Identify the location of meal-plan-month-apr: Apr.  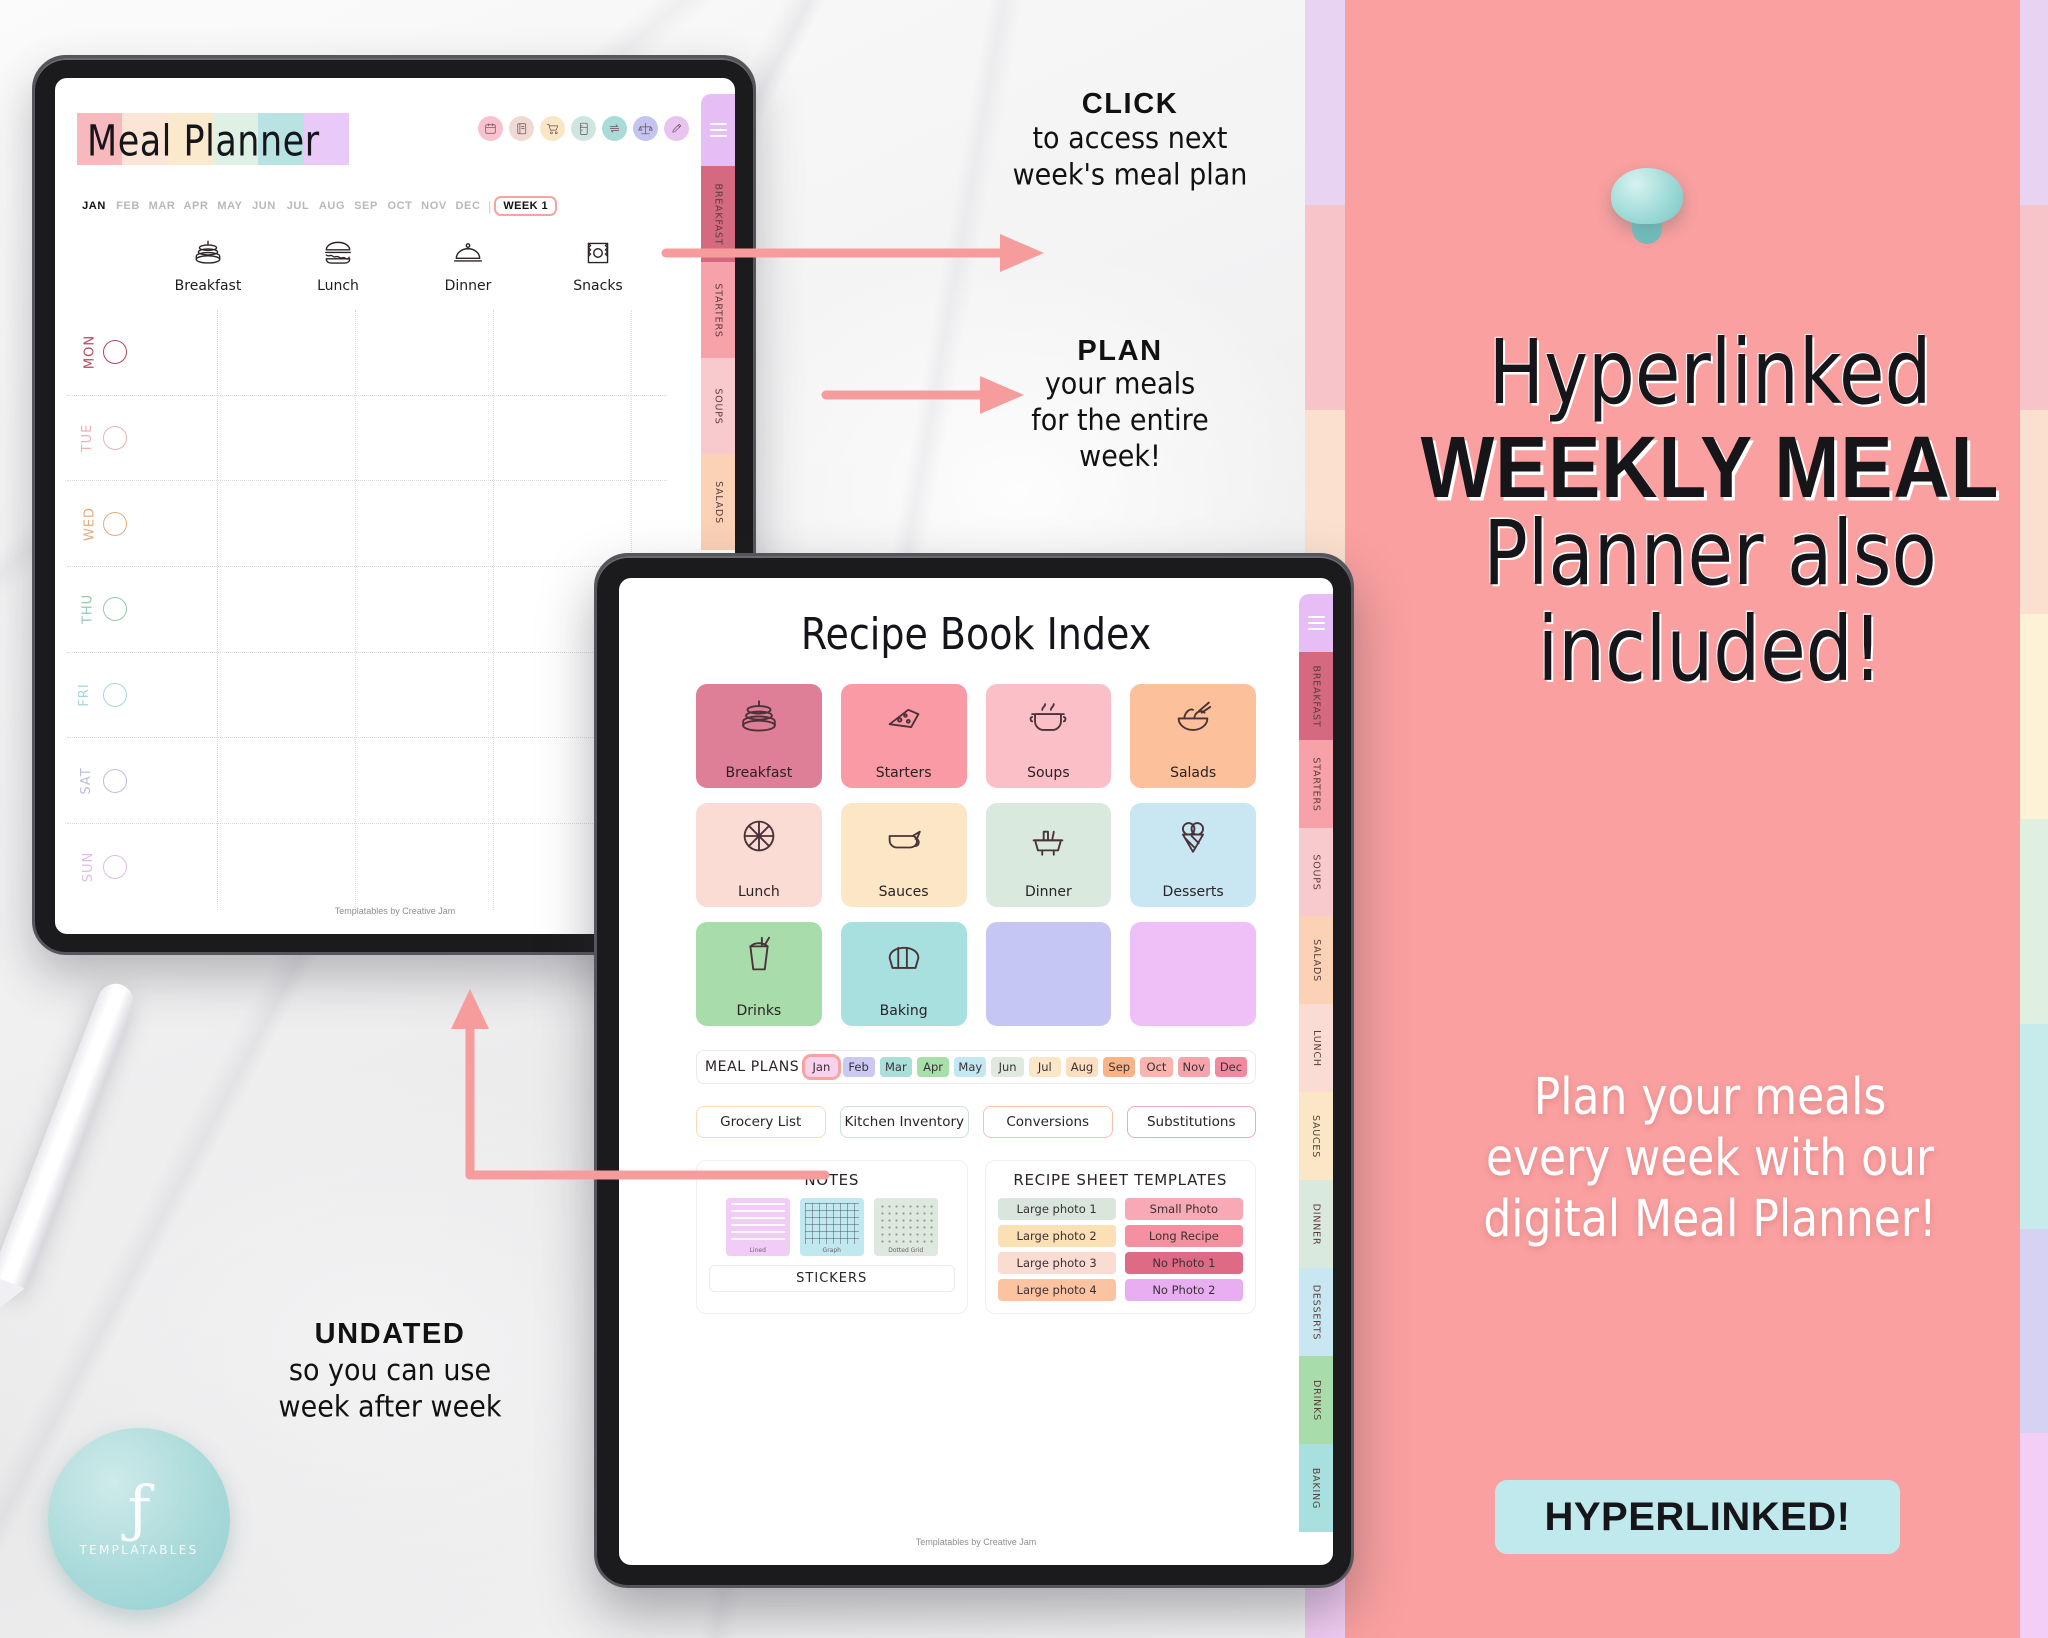
(933, 1067).